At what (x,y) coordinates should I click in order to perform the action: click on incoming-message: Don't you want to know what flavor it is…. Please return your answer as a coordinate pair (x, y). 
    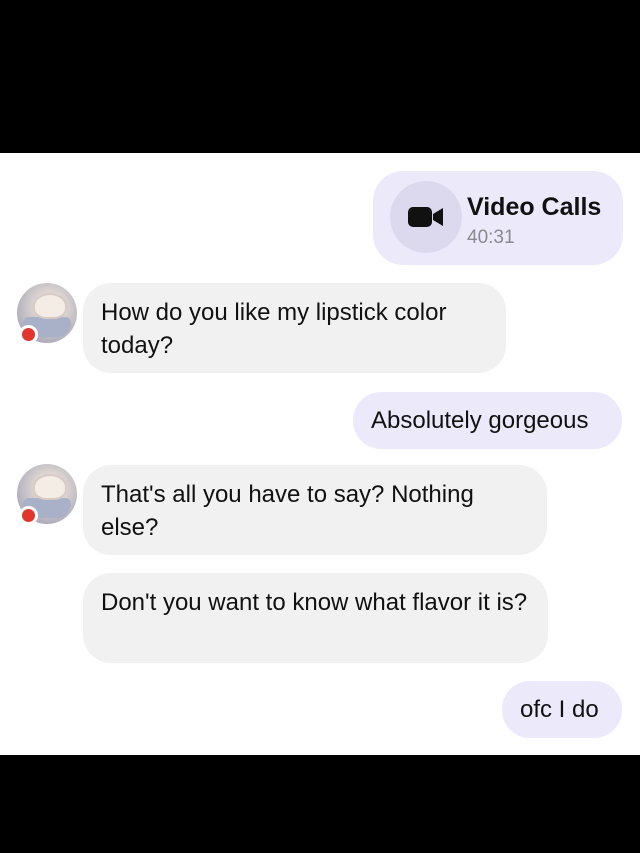
    Looking at the image, I should click on (315, 618).